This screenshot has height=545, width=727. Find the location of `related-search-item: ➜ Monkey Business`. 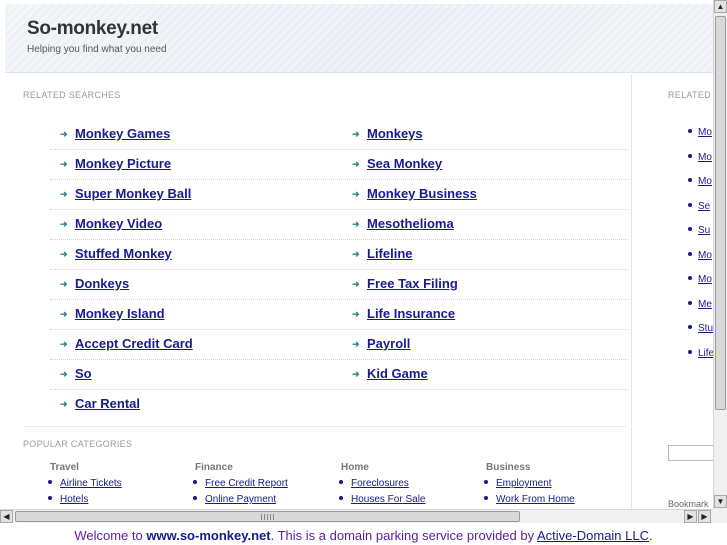

related-search-item: ➜ Monkey Business is located at coordinates (414, 193).